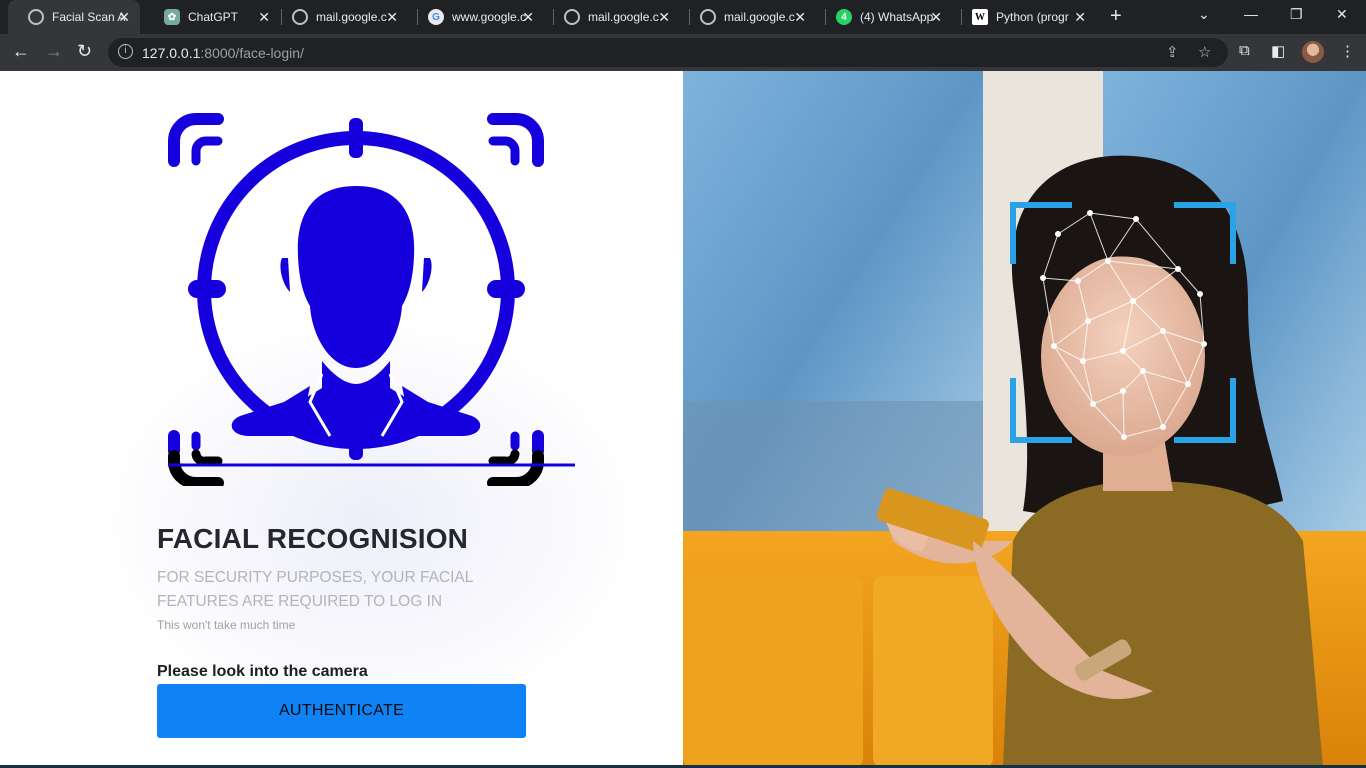 This screenshot has height=768, width=1366. What do you see at coordinates (668, 52) in the screenshot?
I see `address-bar: i 127.0.0.1:8000/face-login/ ⇪ ☆` at bounding box center [668, 52].